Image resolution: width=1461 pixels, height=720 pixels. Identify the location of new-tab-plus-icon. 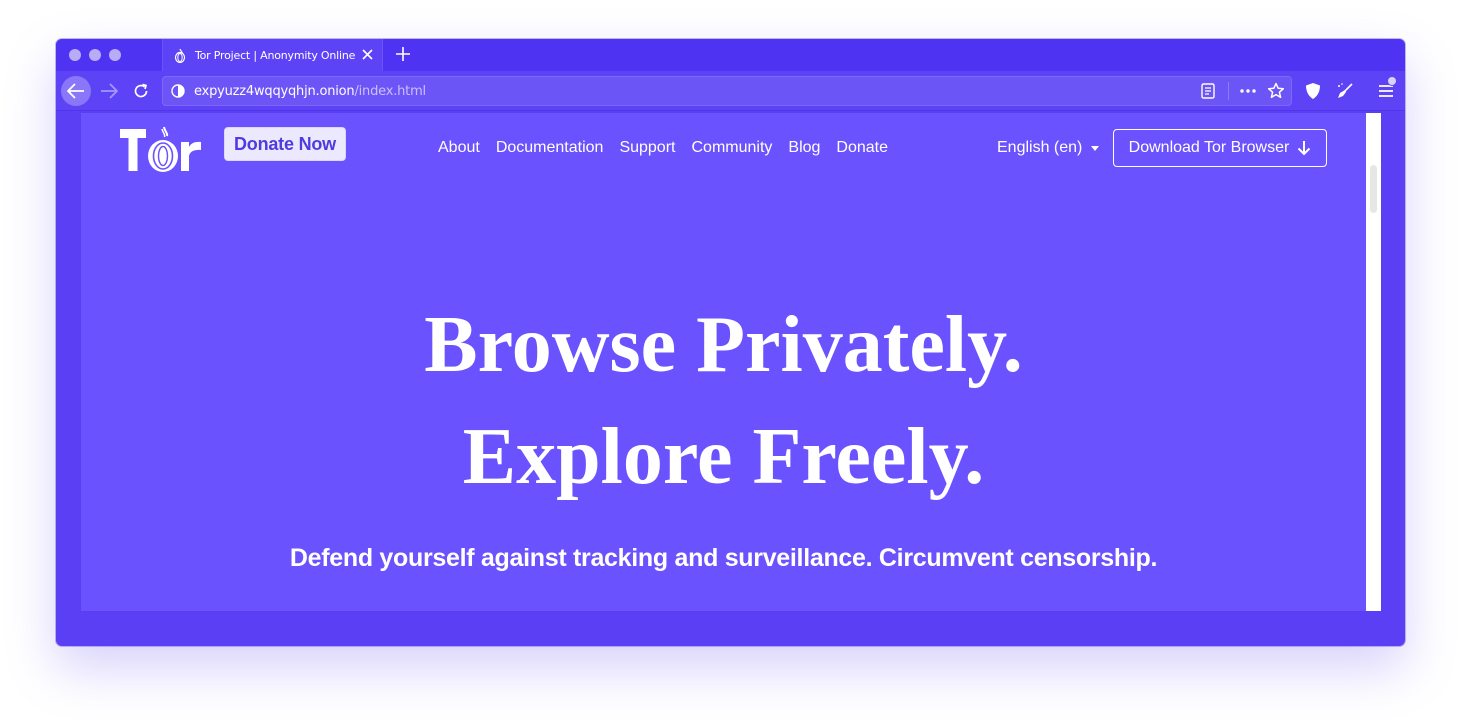
(403, 54).